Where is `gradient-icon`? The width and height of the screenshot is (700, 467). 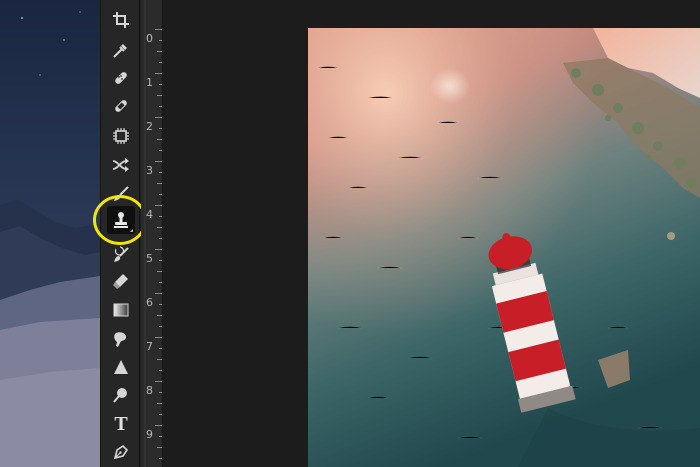
gradient-icon is located at coordinates (121, 310).